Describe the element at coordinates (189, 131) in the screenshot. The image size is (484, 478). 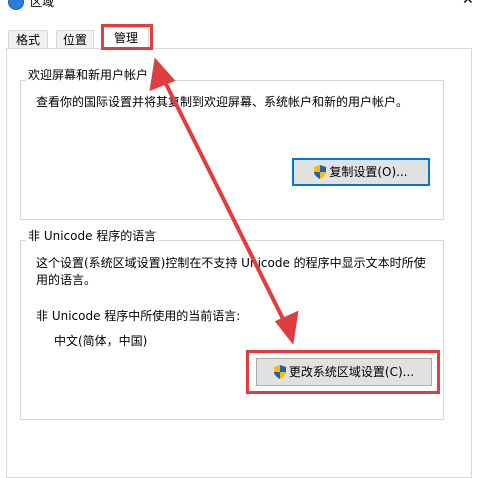
I see `arrow-up-line` at that location.